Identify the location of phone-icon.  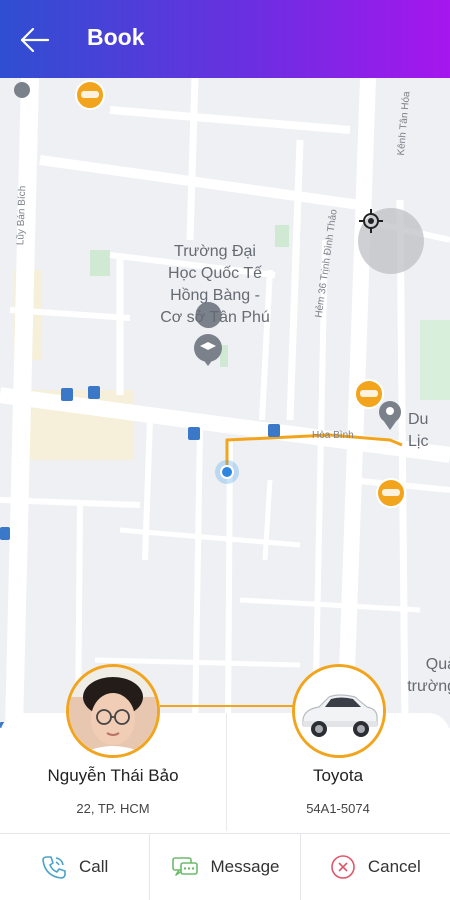
(54, 867).